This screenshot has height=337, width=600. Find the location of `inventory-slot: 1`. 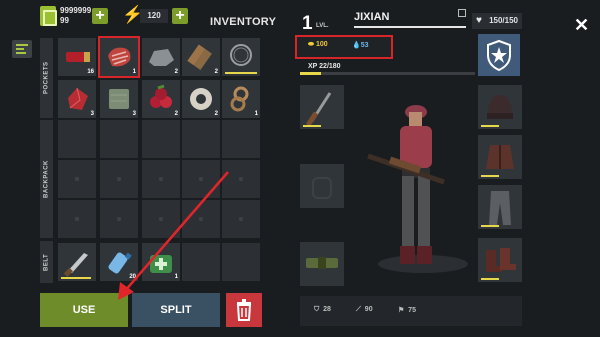

inventory-slot: 1 is located at coordinates (241, 99).